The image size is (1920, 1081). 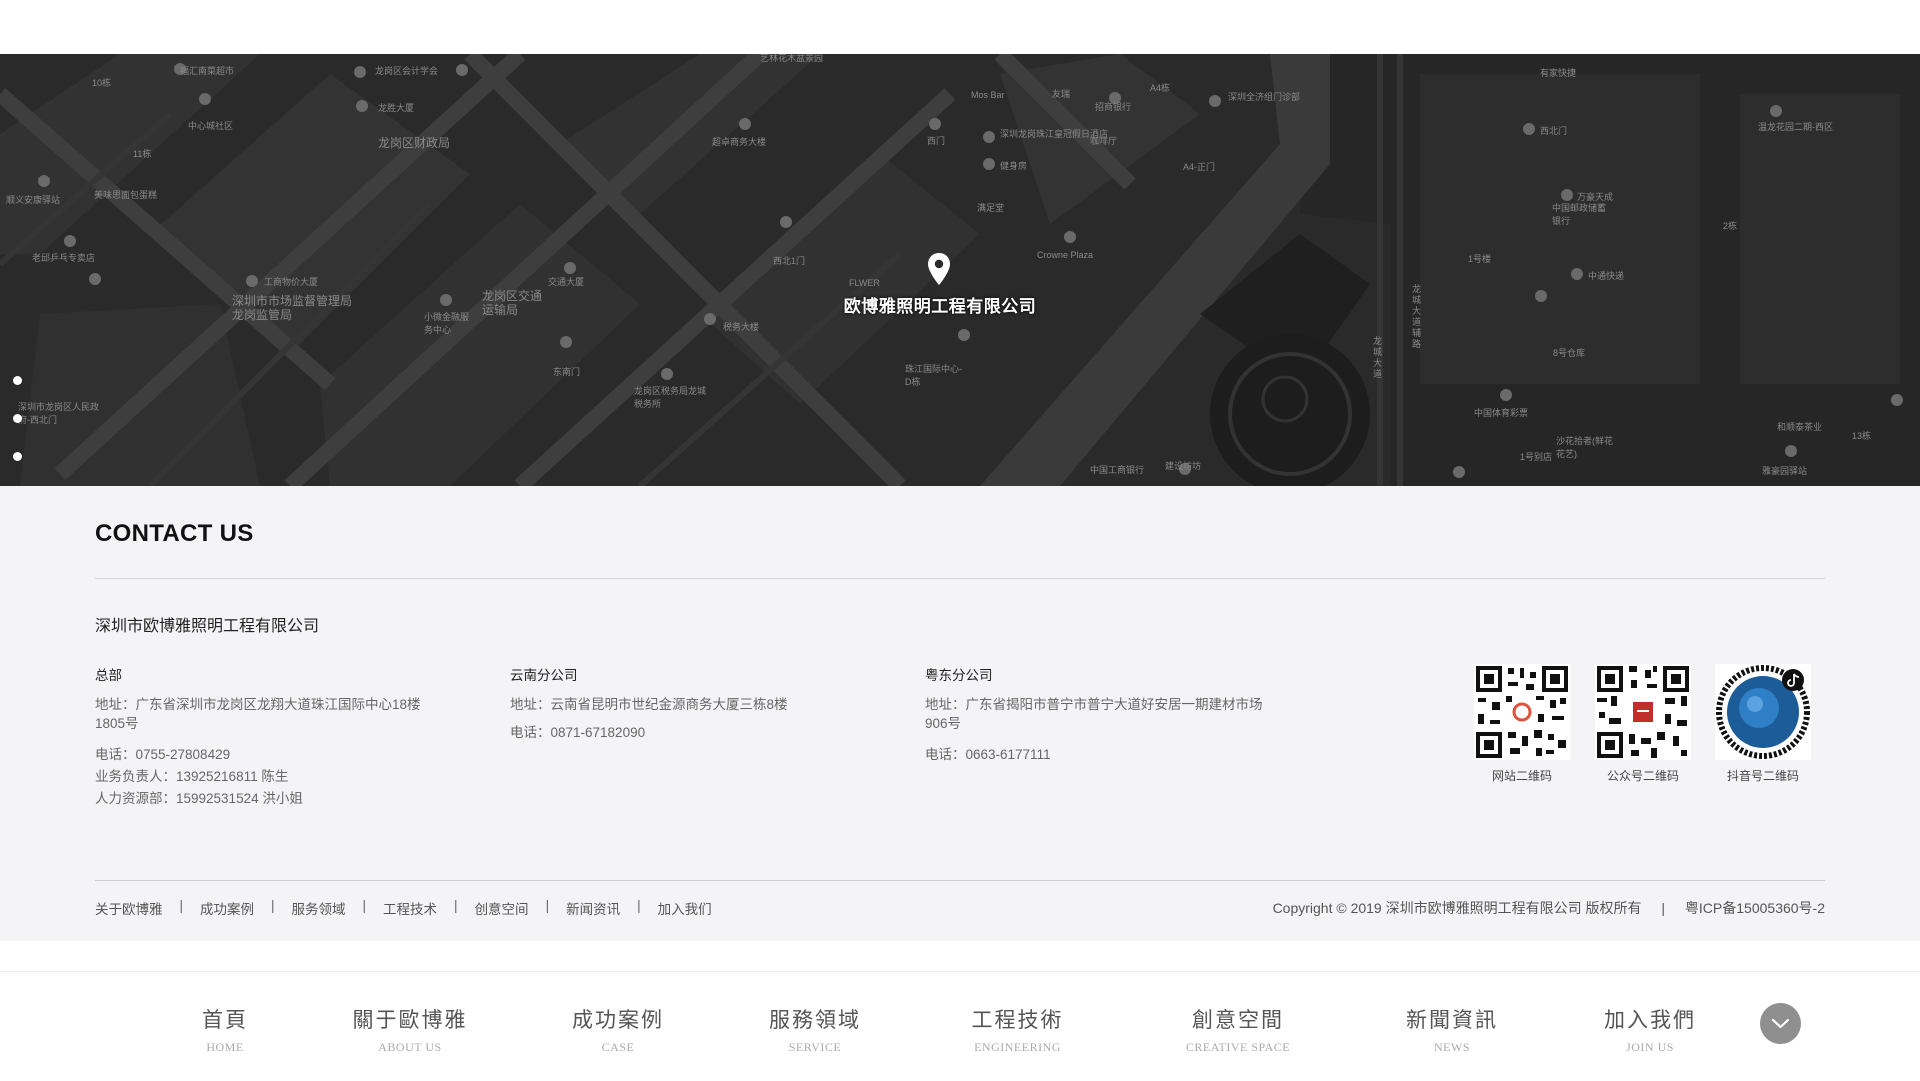 What do you see at coordinates (815, 1029) in the screenshot?
I see `nav-item-service: 服務領域 SERVICE` at bounding box center [815, 1029].